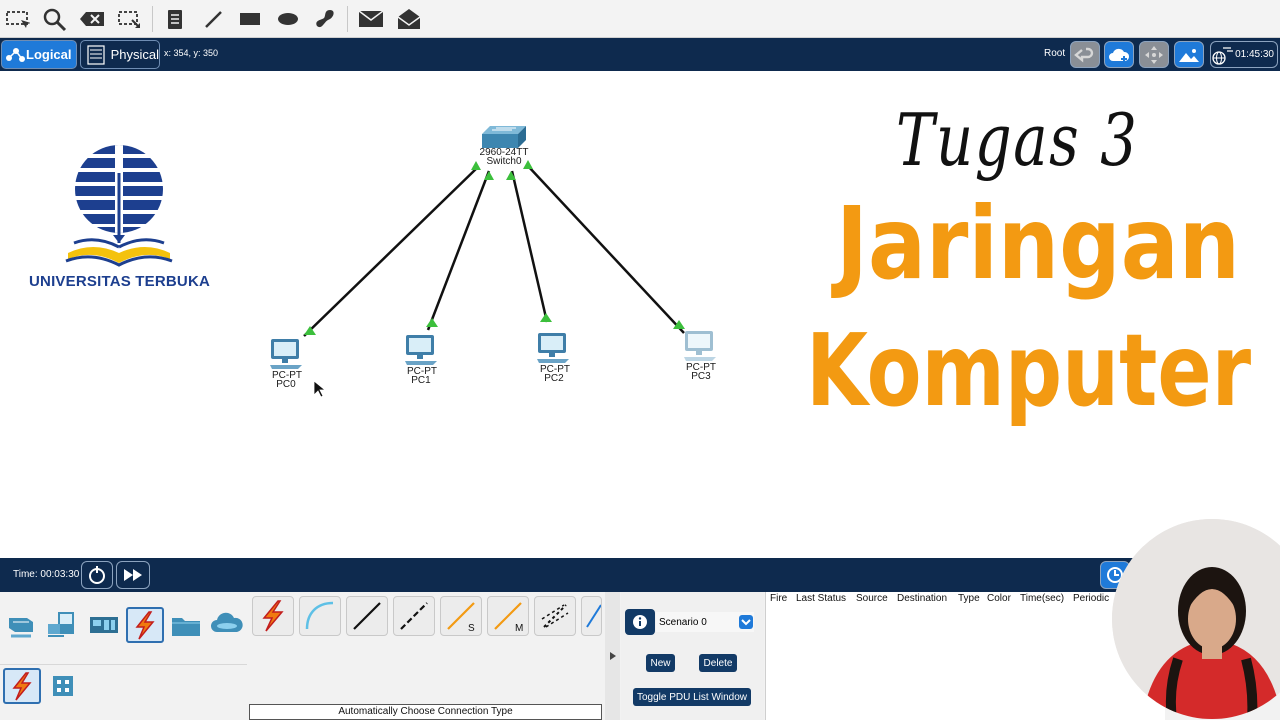  What do you see at coordinates (999, 598) in the screenshot?
I see `pdu-col-color: Color` at bounding box center [999, 598].